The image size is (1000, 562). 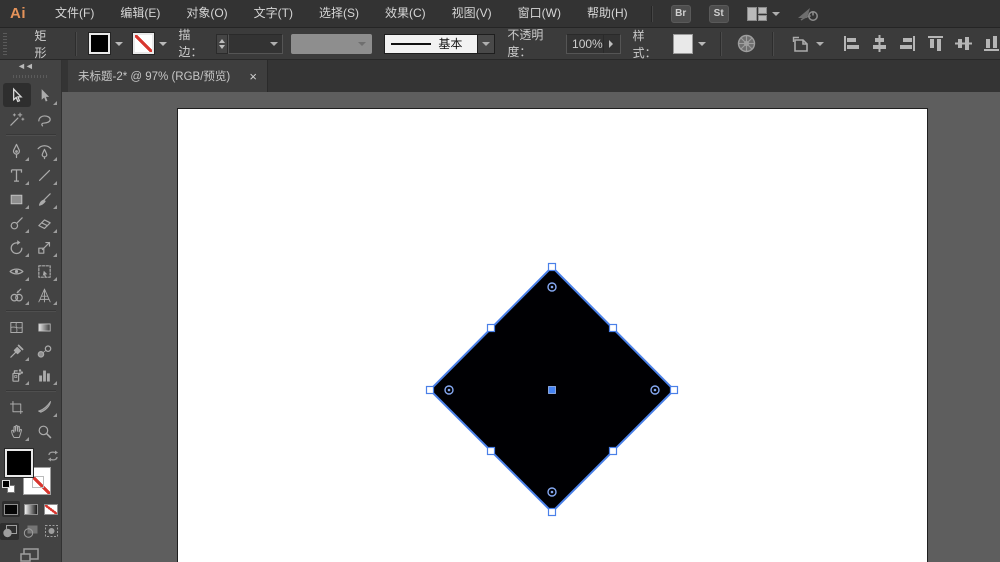 I want to click on menu-object: 对象(O), so click(x=206, y=13).